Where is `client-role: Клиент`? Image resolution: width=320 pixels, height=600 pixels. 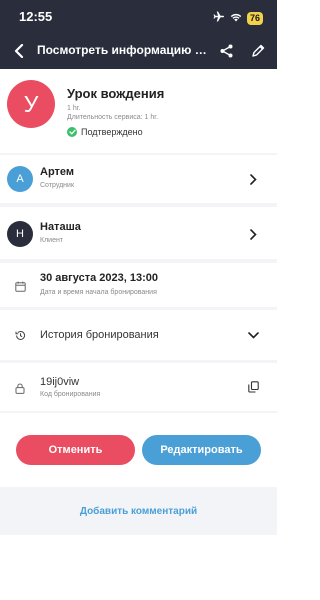 client-role: Клиент is located at coordinates (52, 240).